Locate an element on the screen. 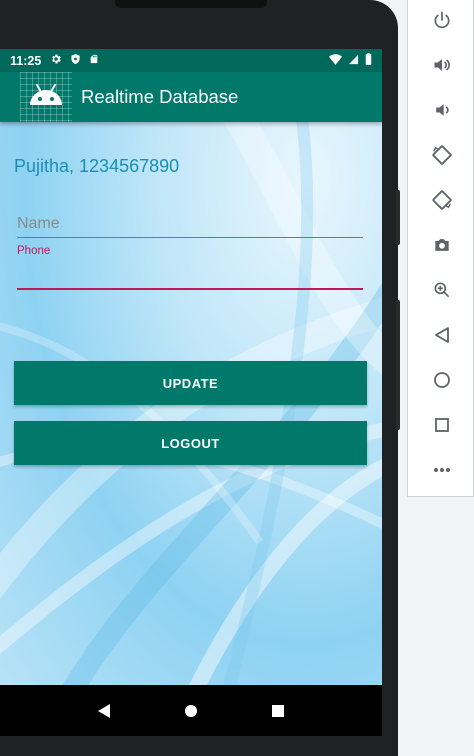 The height and width of the screenshot is (756, 474). user-greeting: Pujitha, 1234567890 is located at coordinates (97, 166).